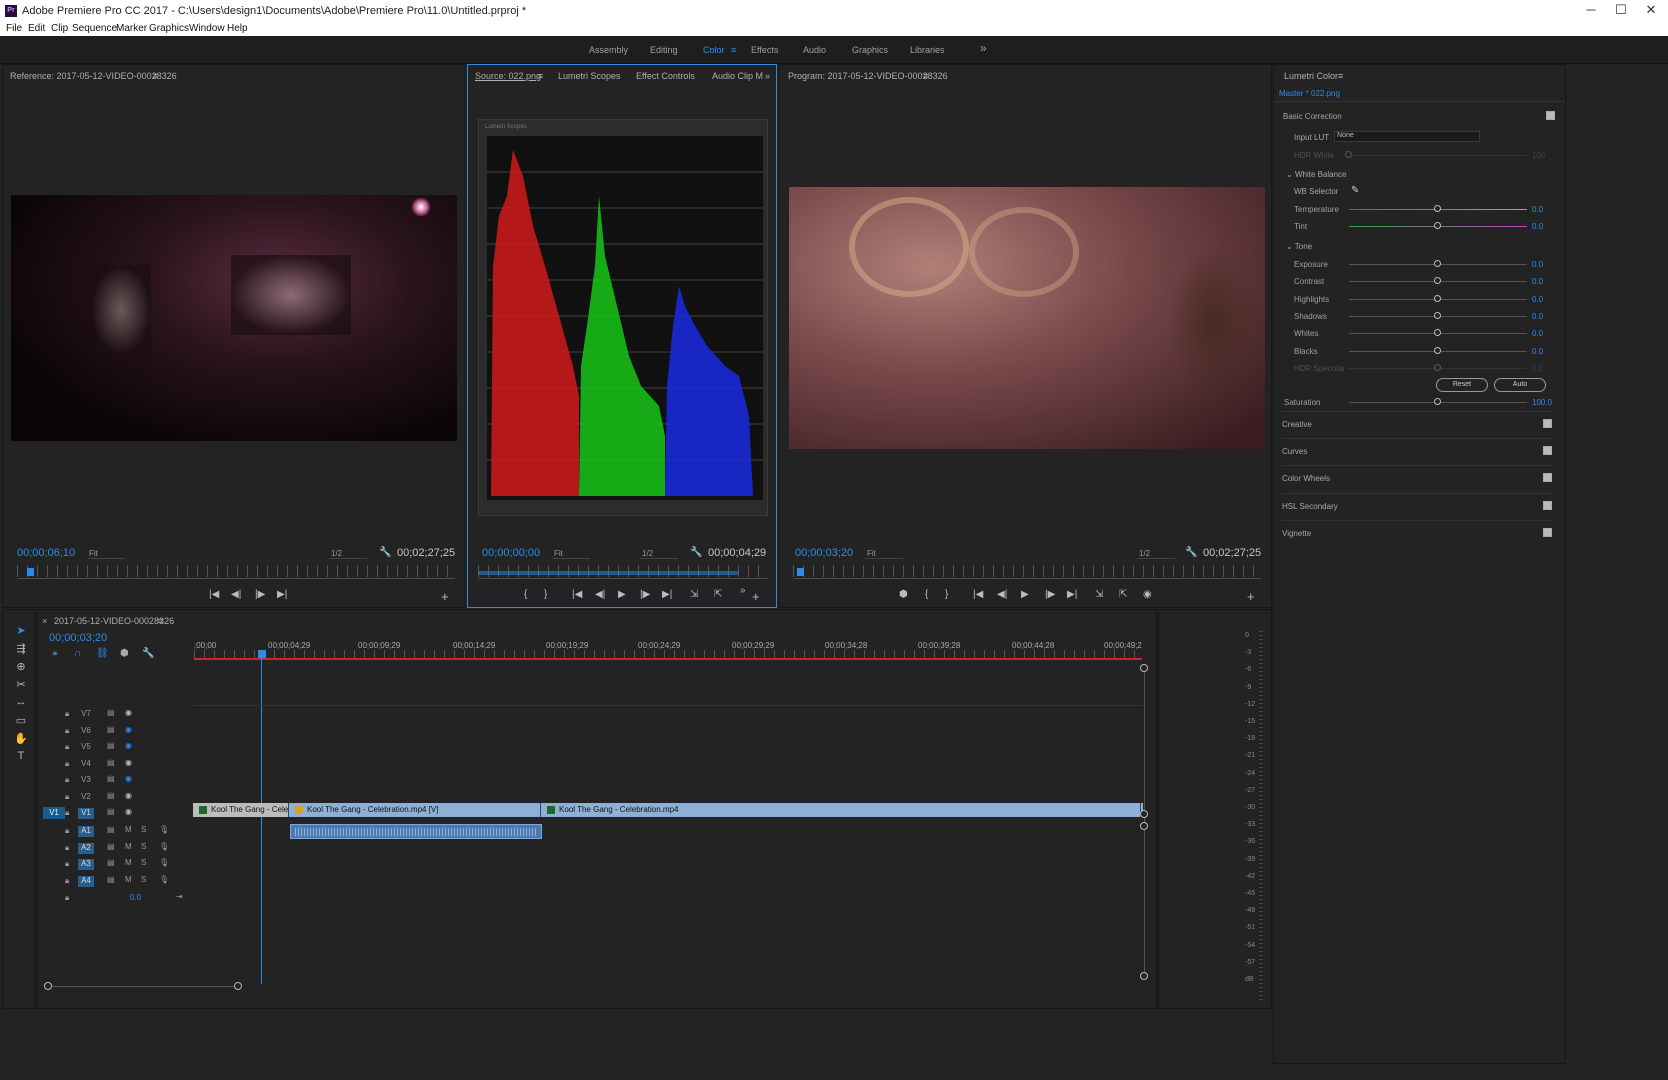 The image size is (1668, 1080). Describe the element at coordinates (1547, 505) in the screenshot. I see `hsl-secondary-checkbox` at that location.